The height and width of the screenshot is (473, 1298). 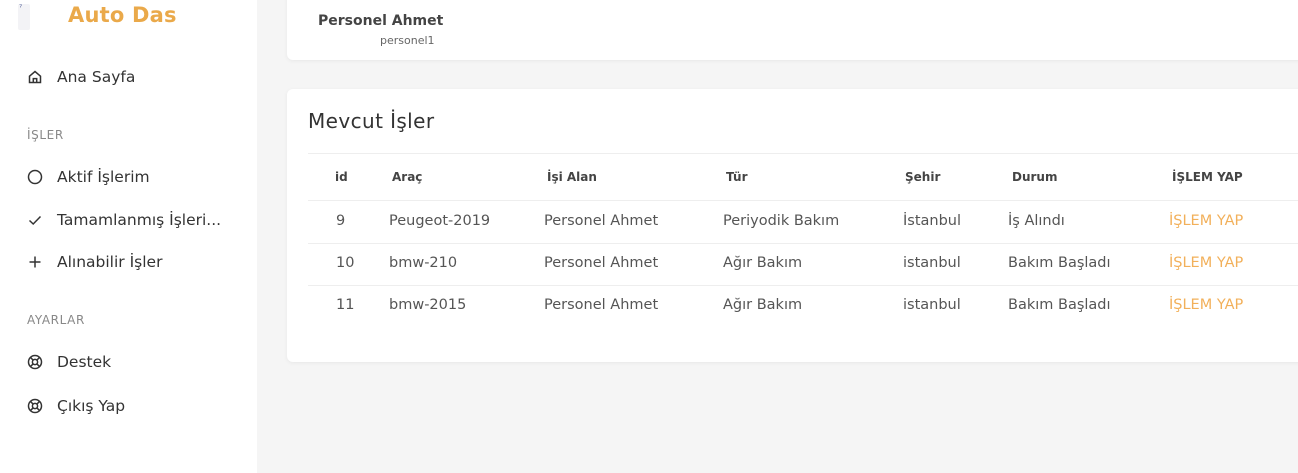 What do you see at coordinates (792, 30) in the screenshot?
I see `user-card: Personel Ahmet personel1` at bounding box center [792, 30].